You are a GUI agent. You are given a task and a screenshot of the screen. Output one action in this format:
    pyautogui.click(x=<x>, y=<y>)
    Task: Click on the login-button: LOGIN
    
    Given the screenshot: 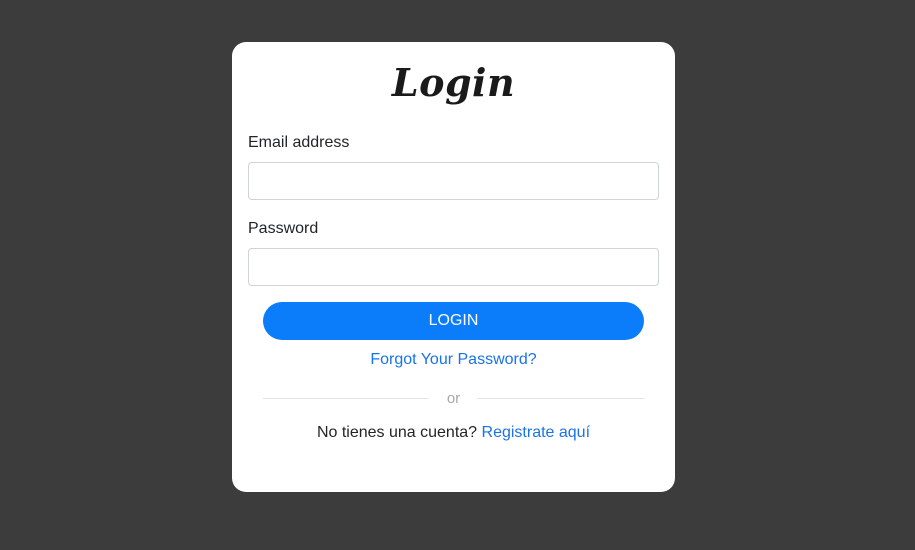 What is the action you would take?
    pyautogui.click(x=453, y=321)
    